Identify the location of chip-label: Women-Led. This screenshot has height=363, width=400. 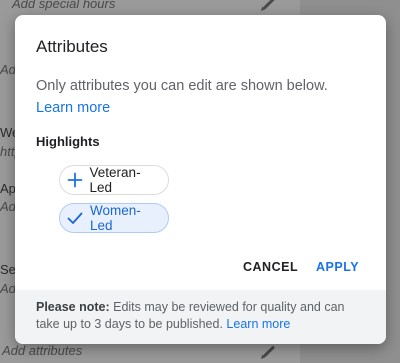
(115, 218).